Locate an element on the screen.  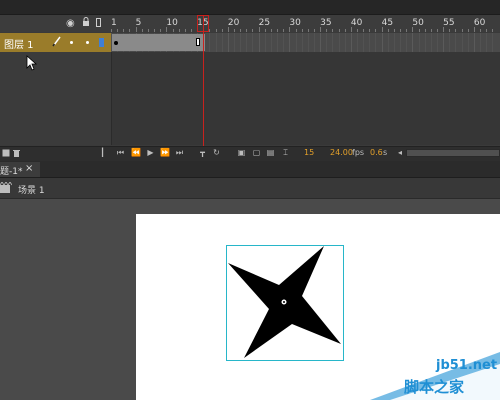
loop-icon: ↻ is located at coordinates (216, 153).